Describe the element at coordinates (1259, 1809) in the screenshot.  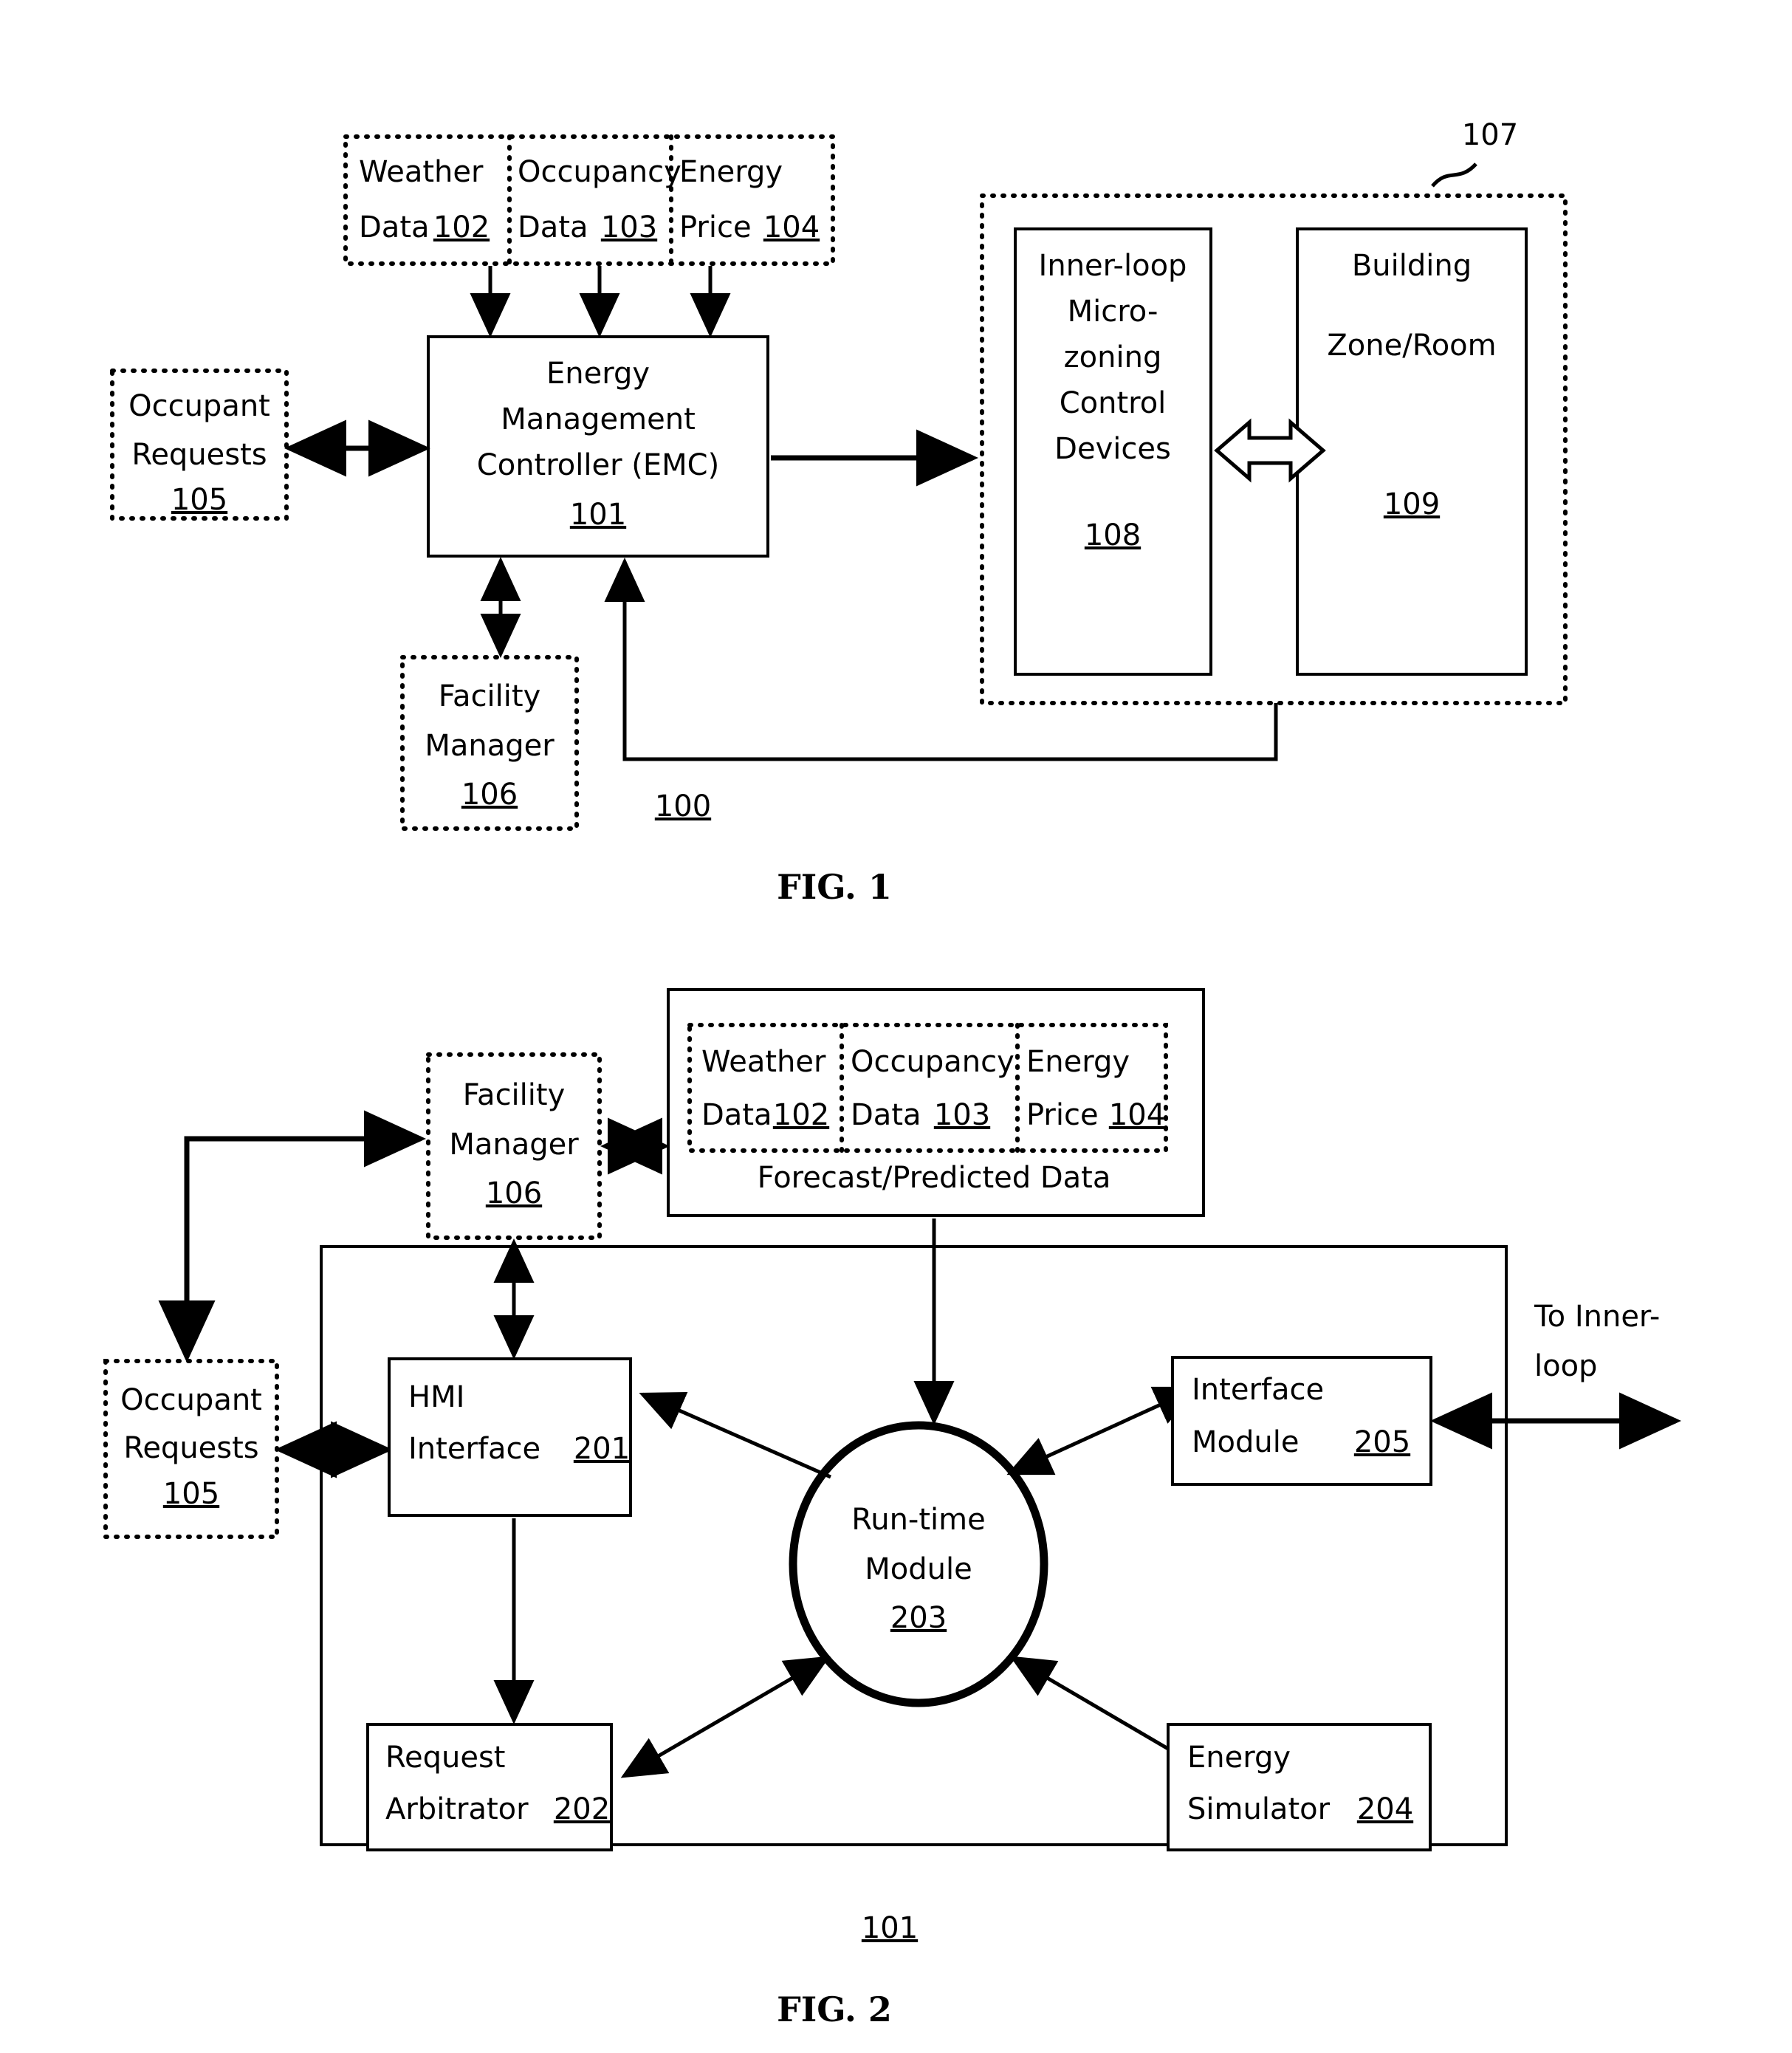
I see `fig2-simulator-line2: Simulator` at that location.